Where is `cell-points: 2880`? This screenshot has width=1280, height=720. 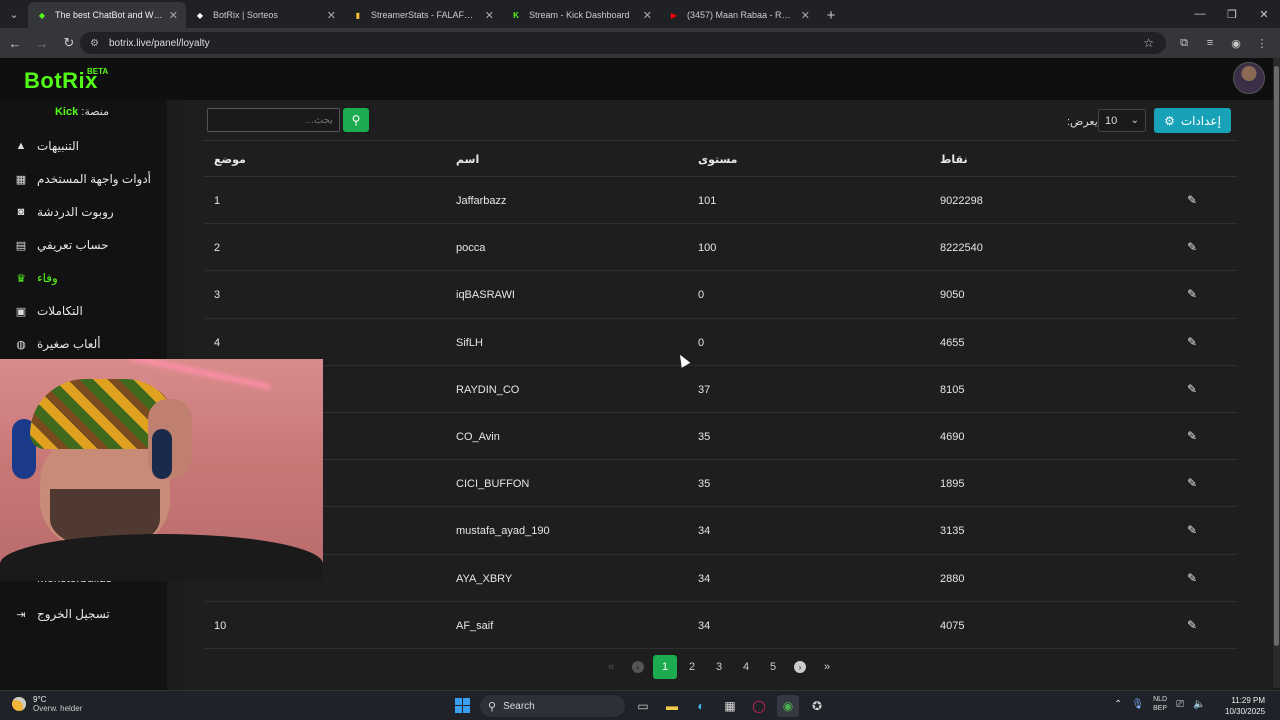
cell-points: 2880 is located at coordinates (952, 578).